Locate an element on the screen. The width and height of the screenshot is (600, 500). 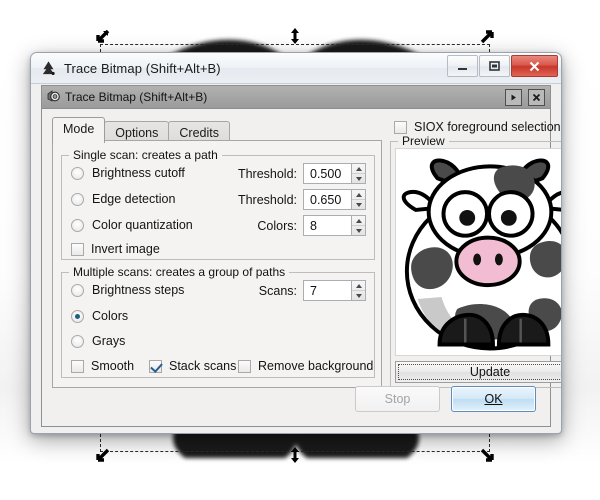
focus-ring is located at coordinates (479, 372).